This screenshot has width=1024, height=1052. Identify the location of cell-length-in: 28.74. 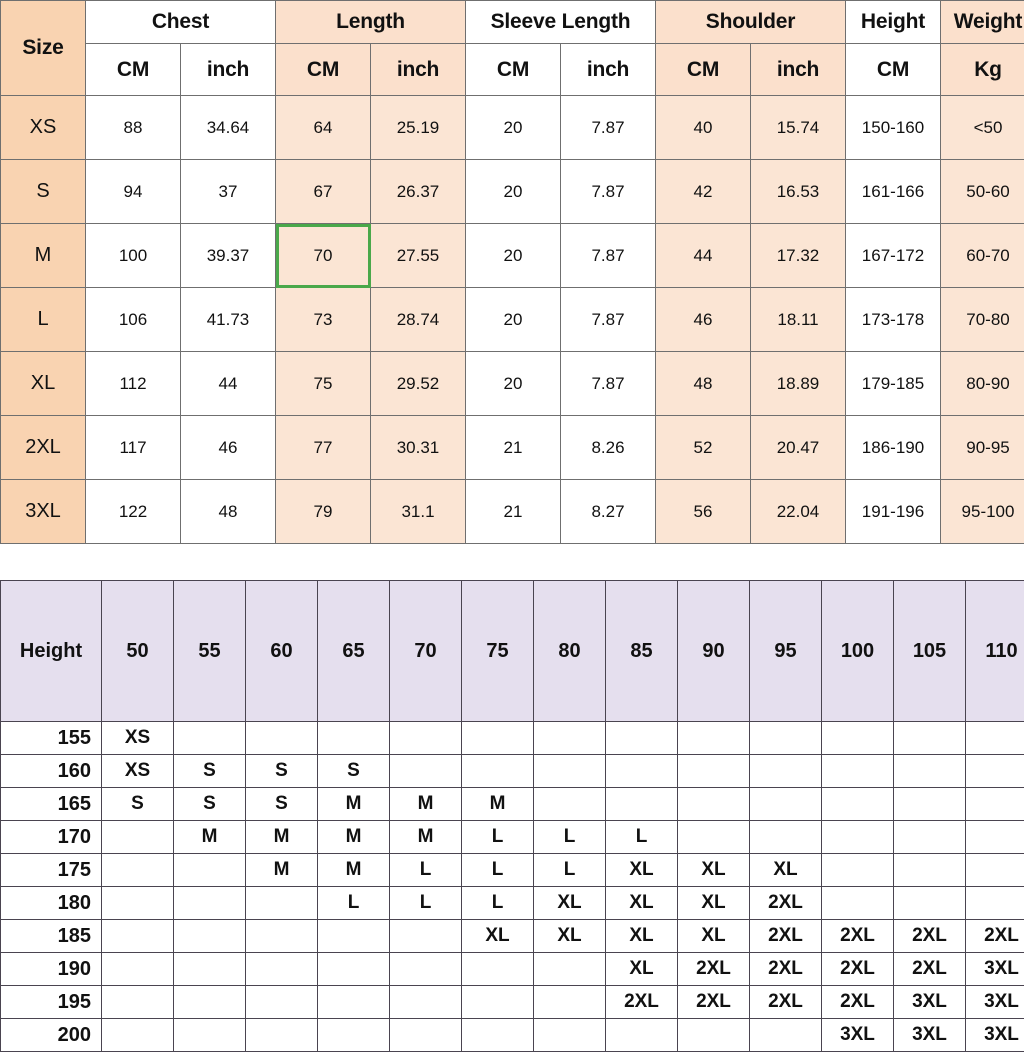
(418, 320).